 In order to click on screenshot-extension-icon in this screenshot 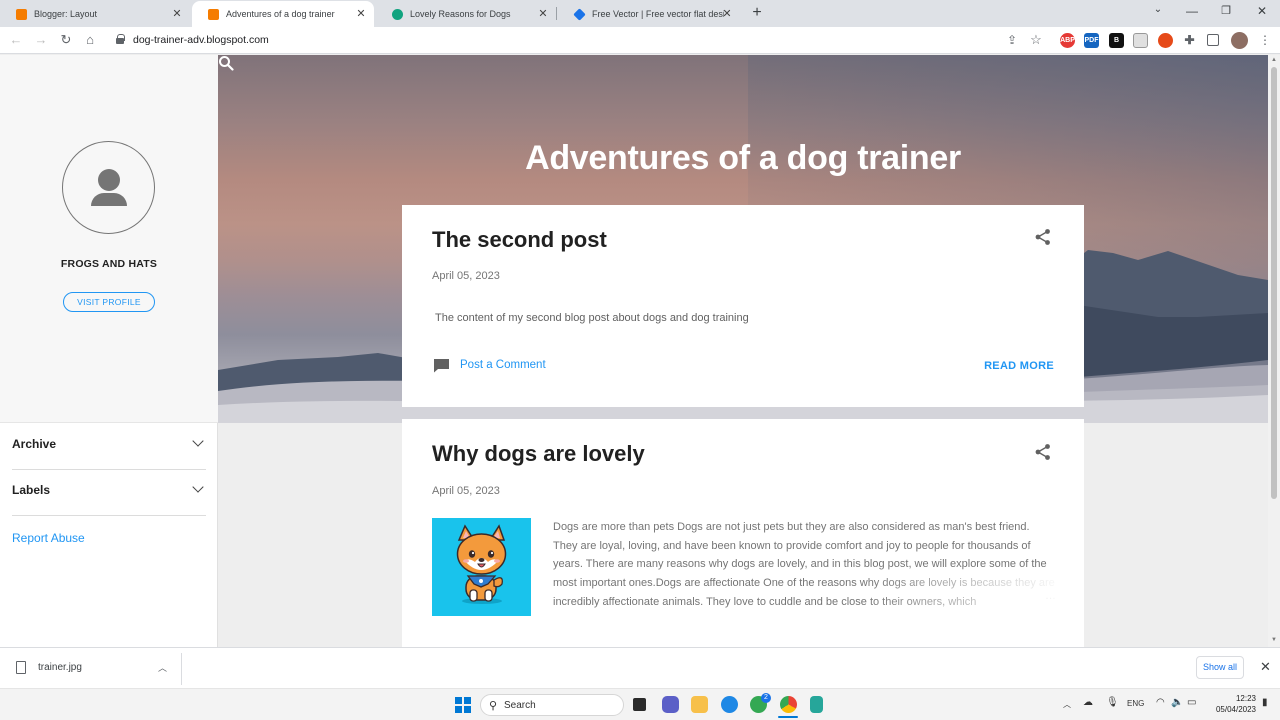, I will do `click(1140, 40)`.